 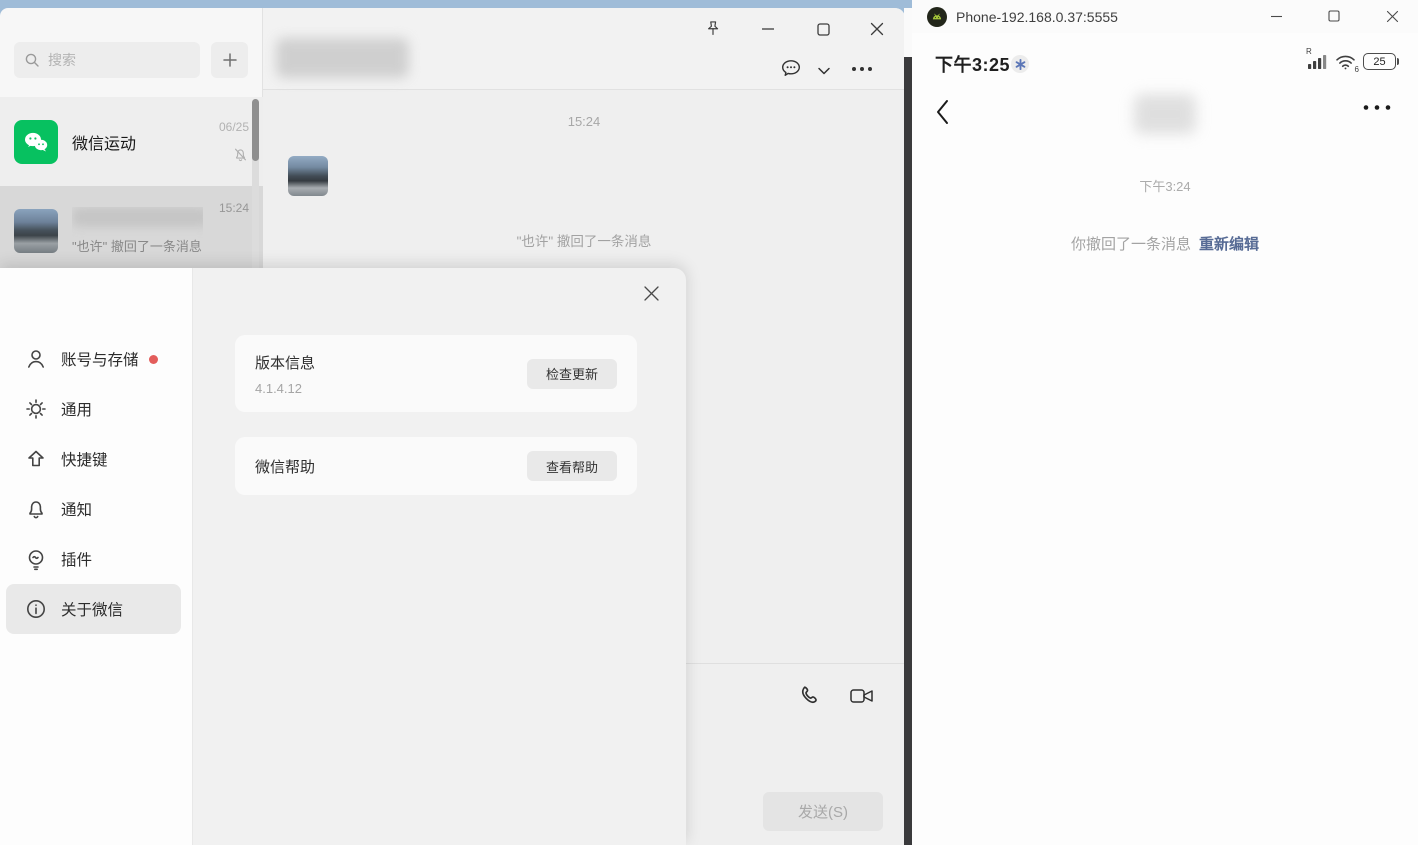 I want to click on phone-close-icon, so click(x=1392, y=16).